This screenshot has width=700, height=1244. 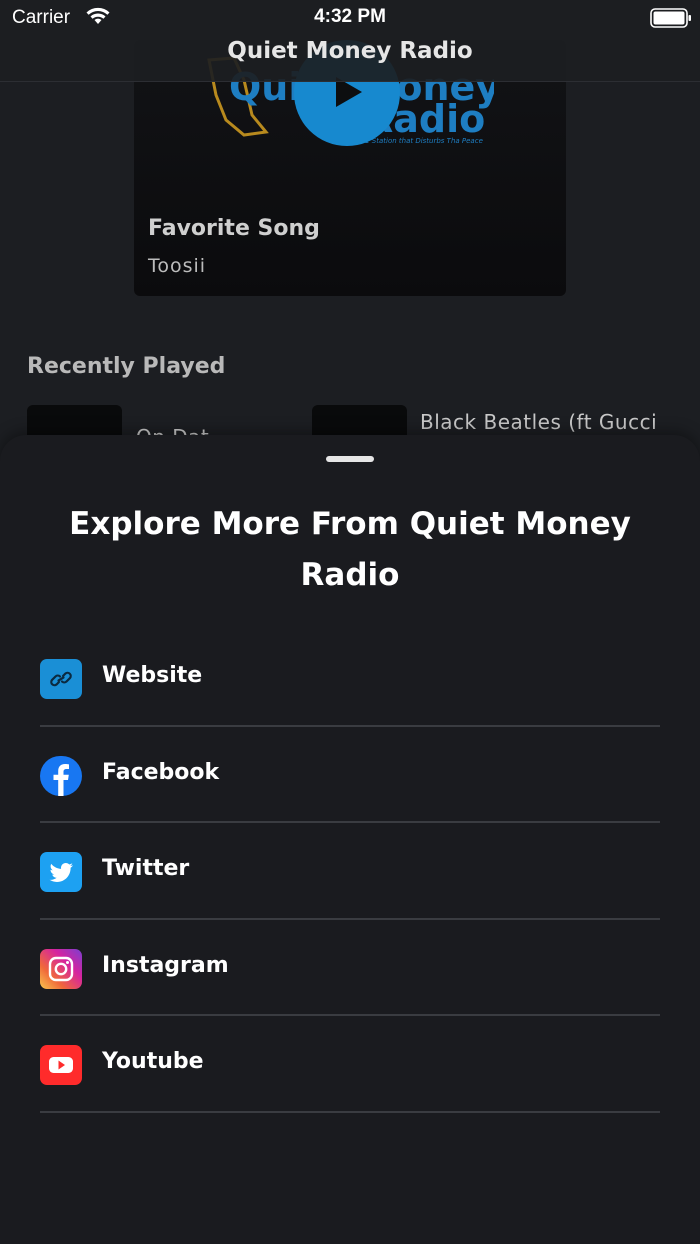 I want to click on link-row-website: Website, so click(x=350, y=678).